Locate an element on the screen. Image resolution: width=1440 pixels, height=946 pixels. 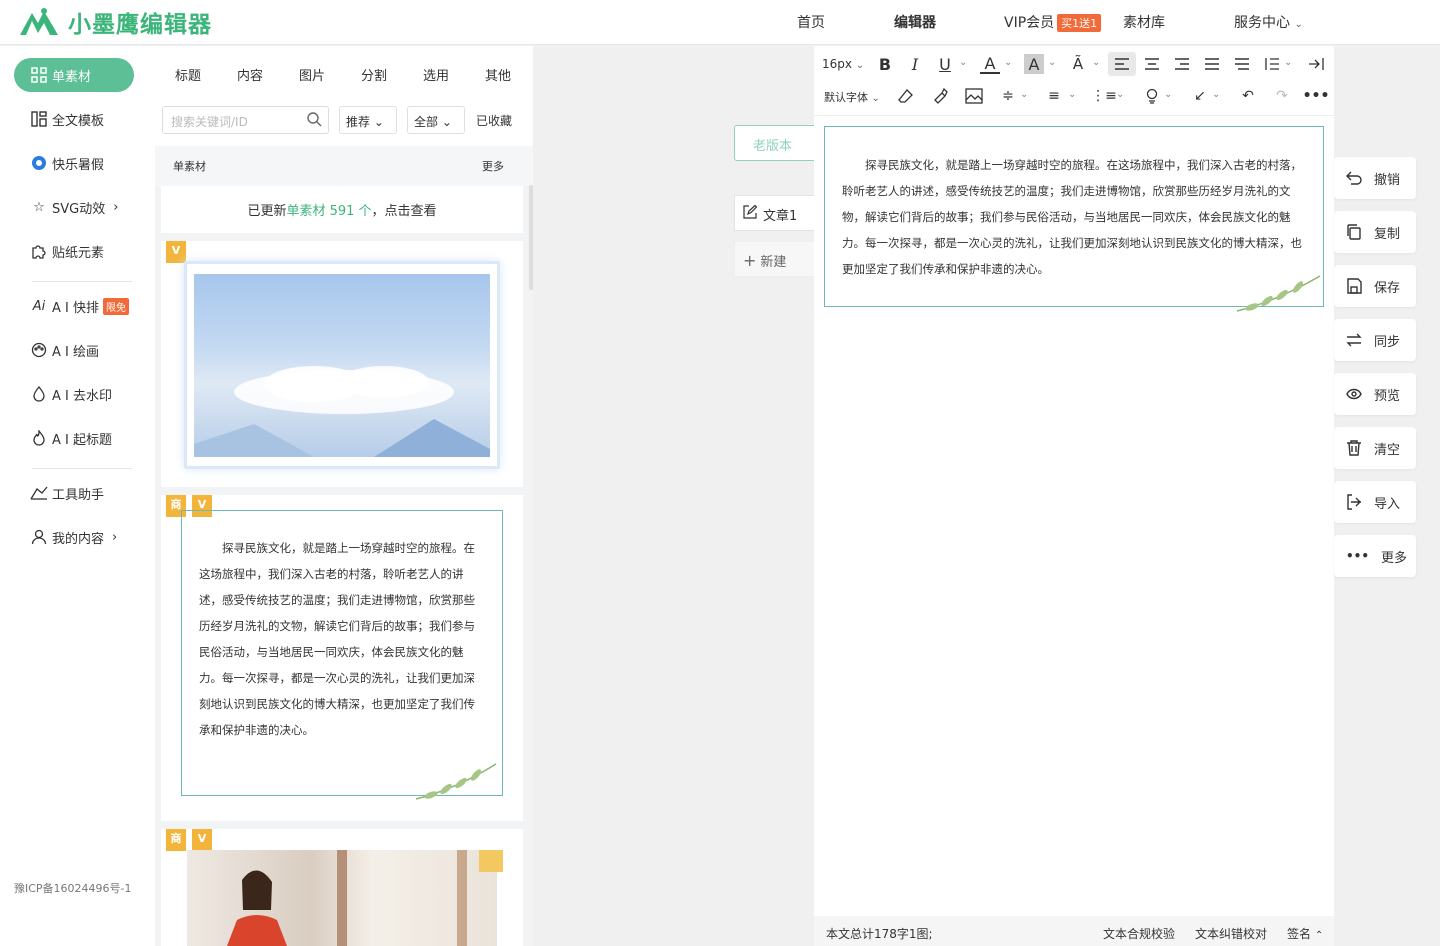
justify-distribute-icon is located at coordinates (1242, 64).